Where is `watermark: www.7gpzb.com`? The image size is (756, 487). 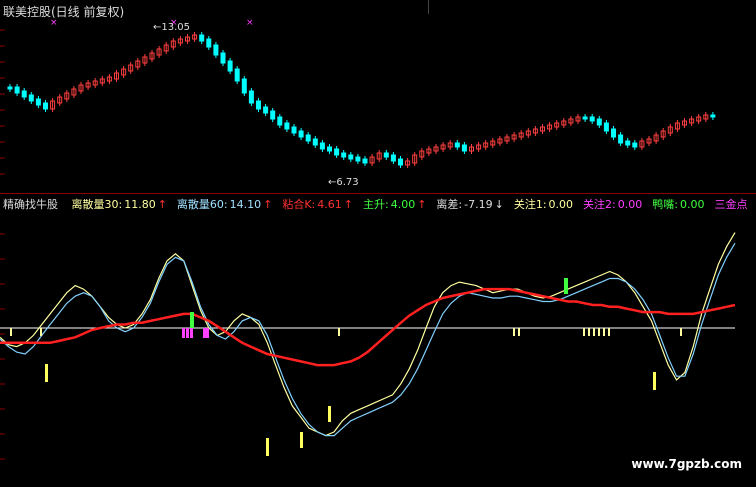
watermark: www.7gpzb.com is located at coordinates (686, 464).